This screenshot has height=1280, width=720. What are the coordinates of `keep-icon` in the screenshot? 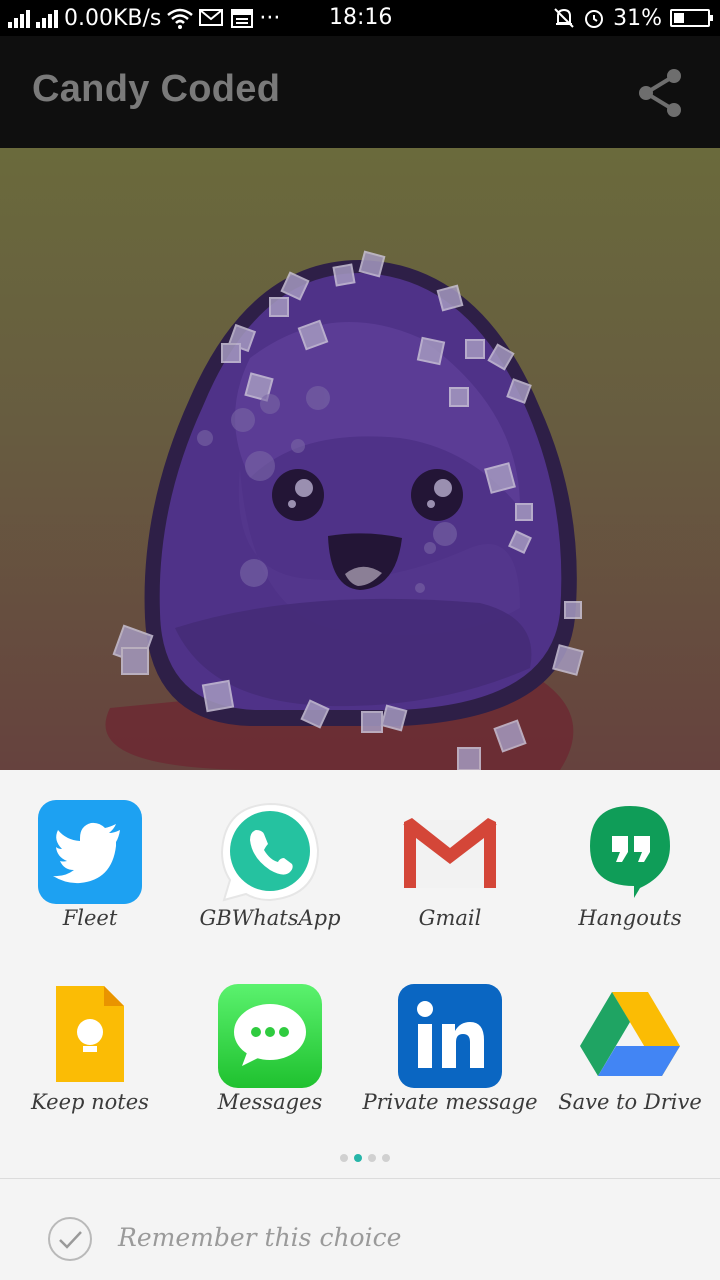 It's located at (90, 1034).